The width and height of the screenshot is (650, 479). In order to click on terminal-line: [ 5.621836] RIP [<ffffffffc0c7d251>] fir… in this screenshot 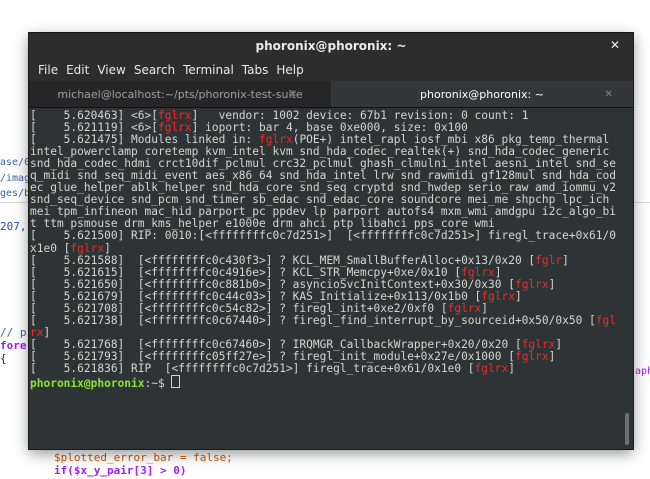, I will do `click(325, 368)`.